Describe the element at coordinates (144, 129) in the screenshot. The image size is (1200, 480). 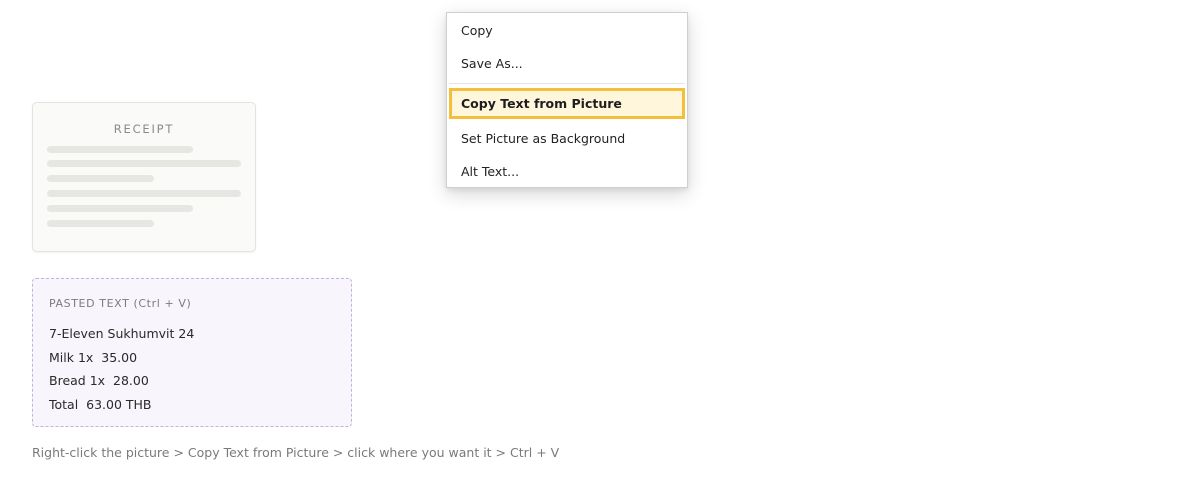
I see `receipt-title: RECEIPT` at that location.